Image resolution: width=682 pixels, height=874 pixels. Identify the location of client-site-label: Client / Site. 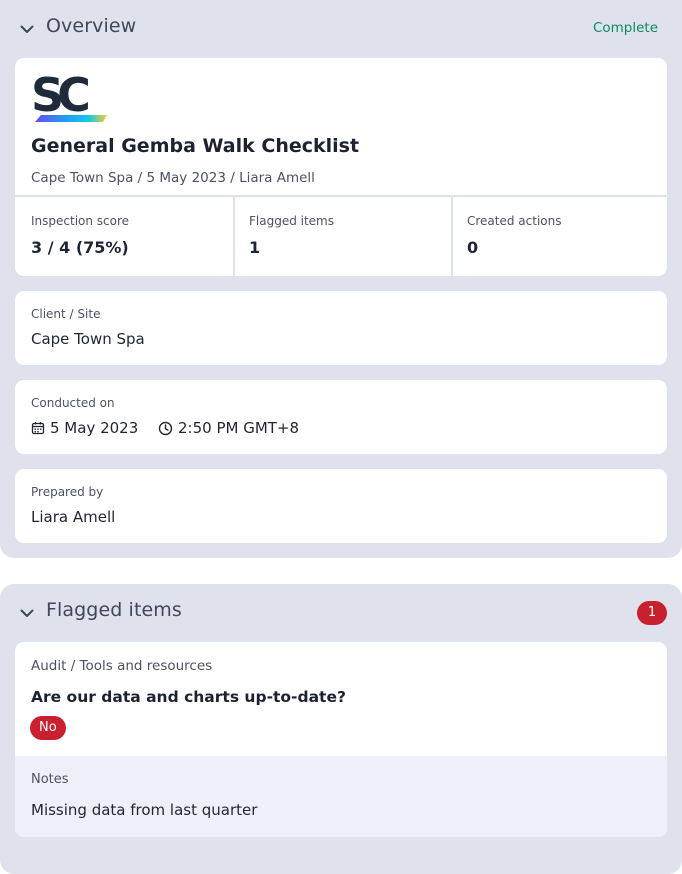
(66, 314).